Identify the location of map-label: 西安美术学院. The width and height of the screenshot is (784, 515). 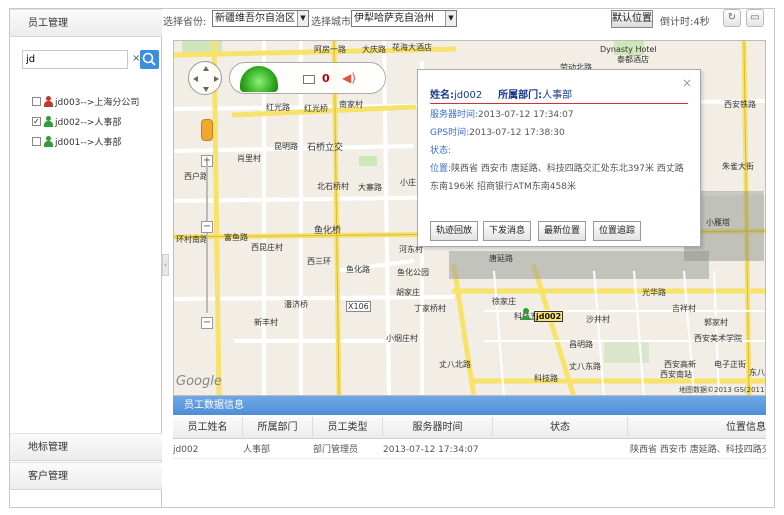
(718, 338).